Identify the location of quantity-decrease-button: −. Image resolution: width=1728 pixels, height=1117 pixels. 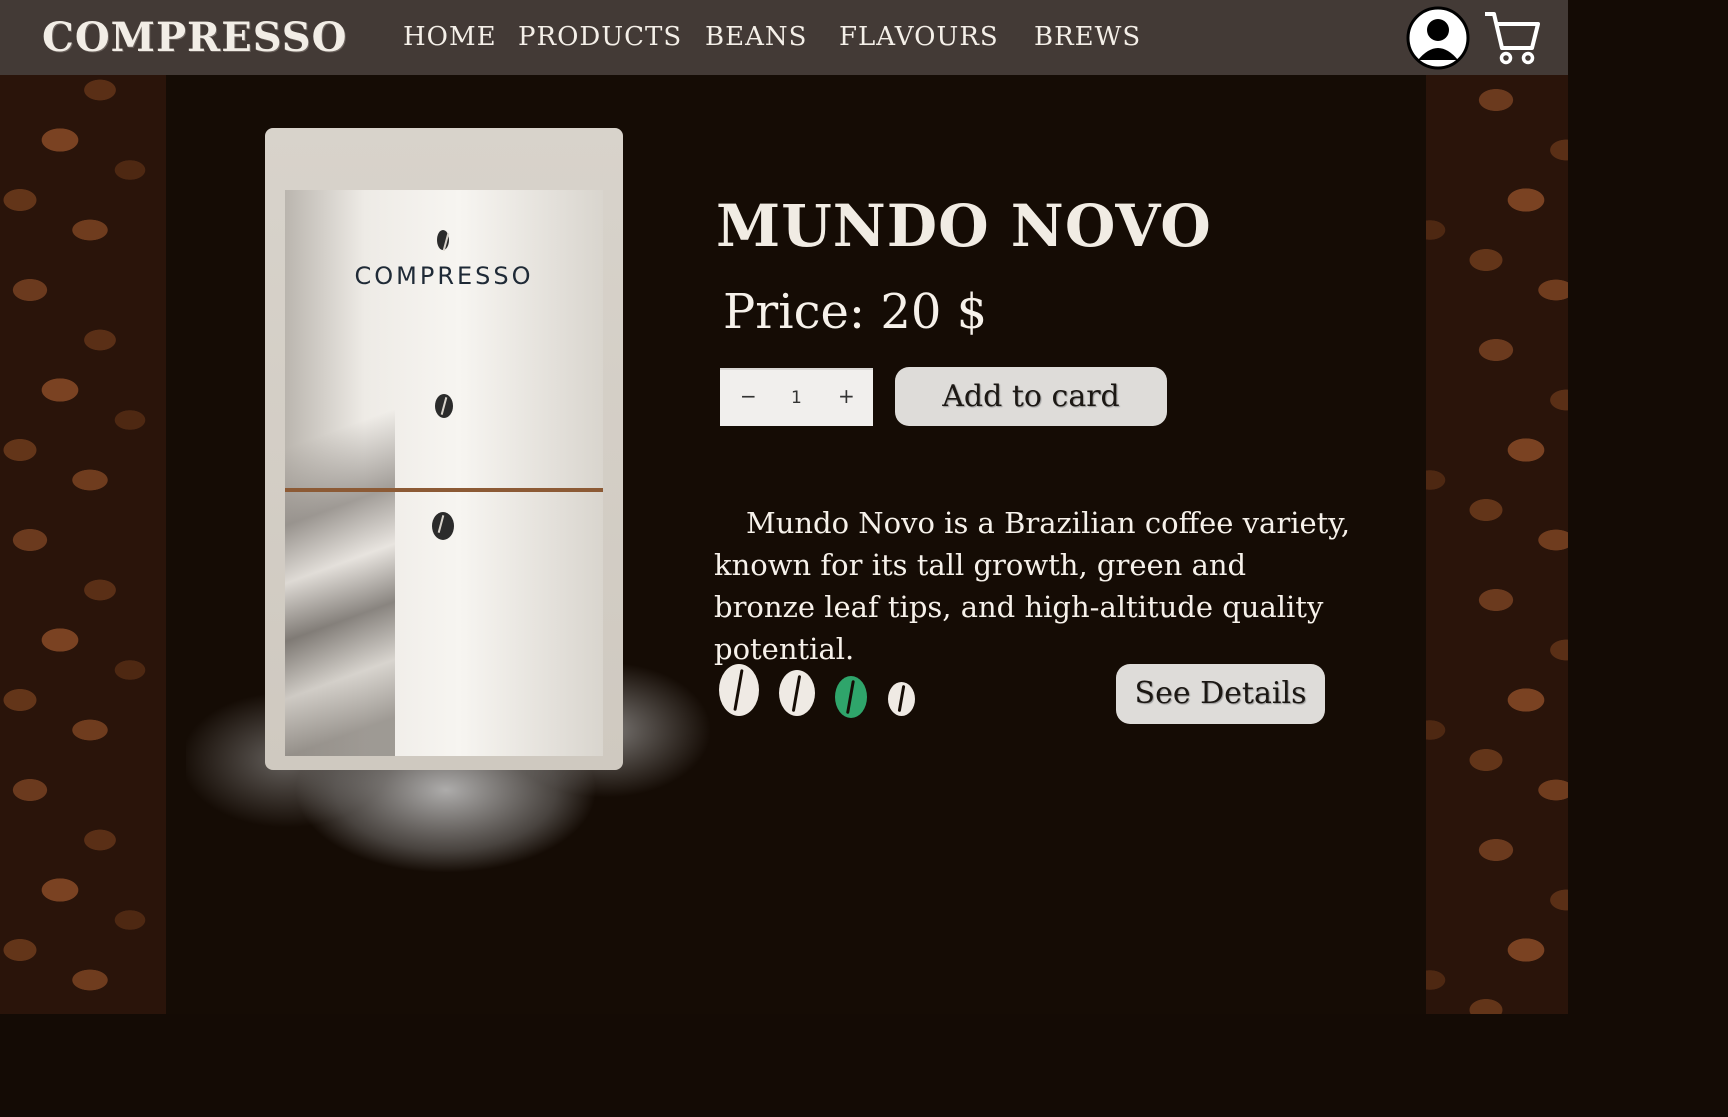
(748, 396).